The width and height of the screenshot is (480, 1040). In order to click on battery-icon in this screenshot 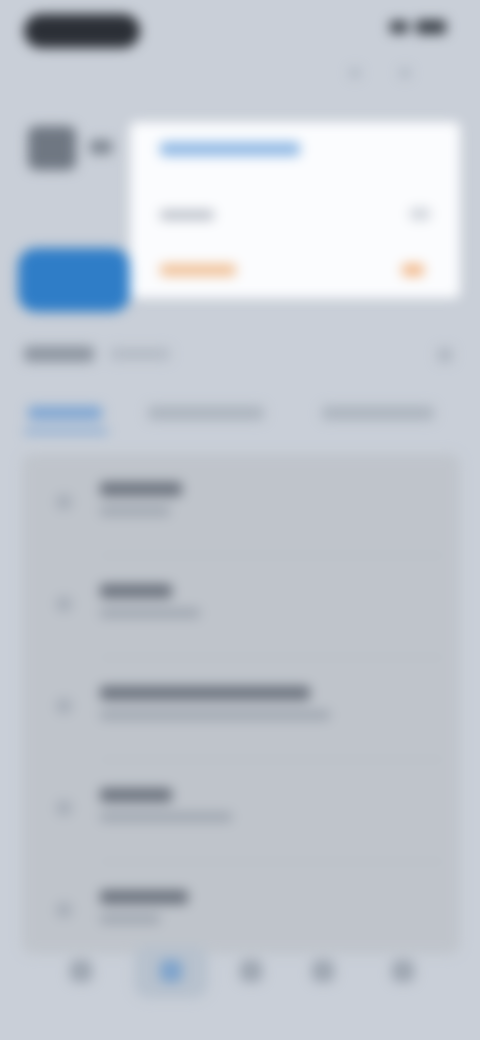, I will do `click(431, 27)`.